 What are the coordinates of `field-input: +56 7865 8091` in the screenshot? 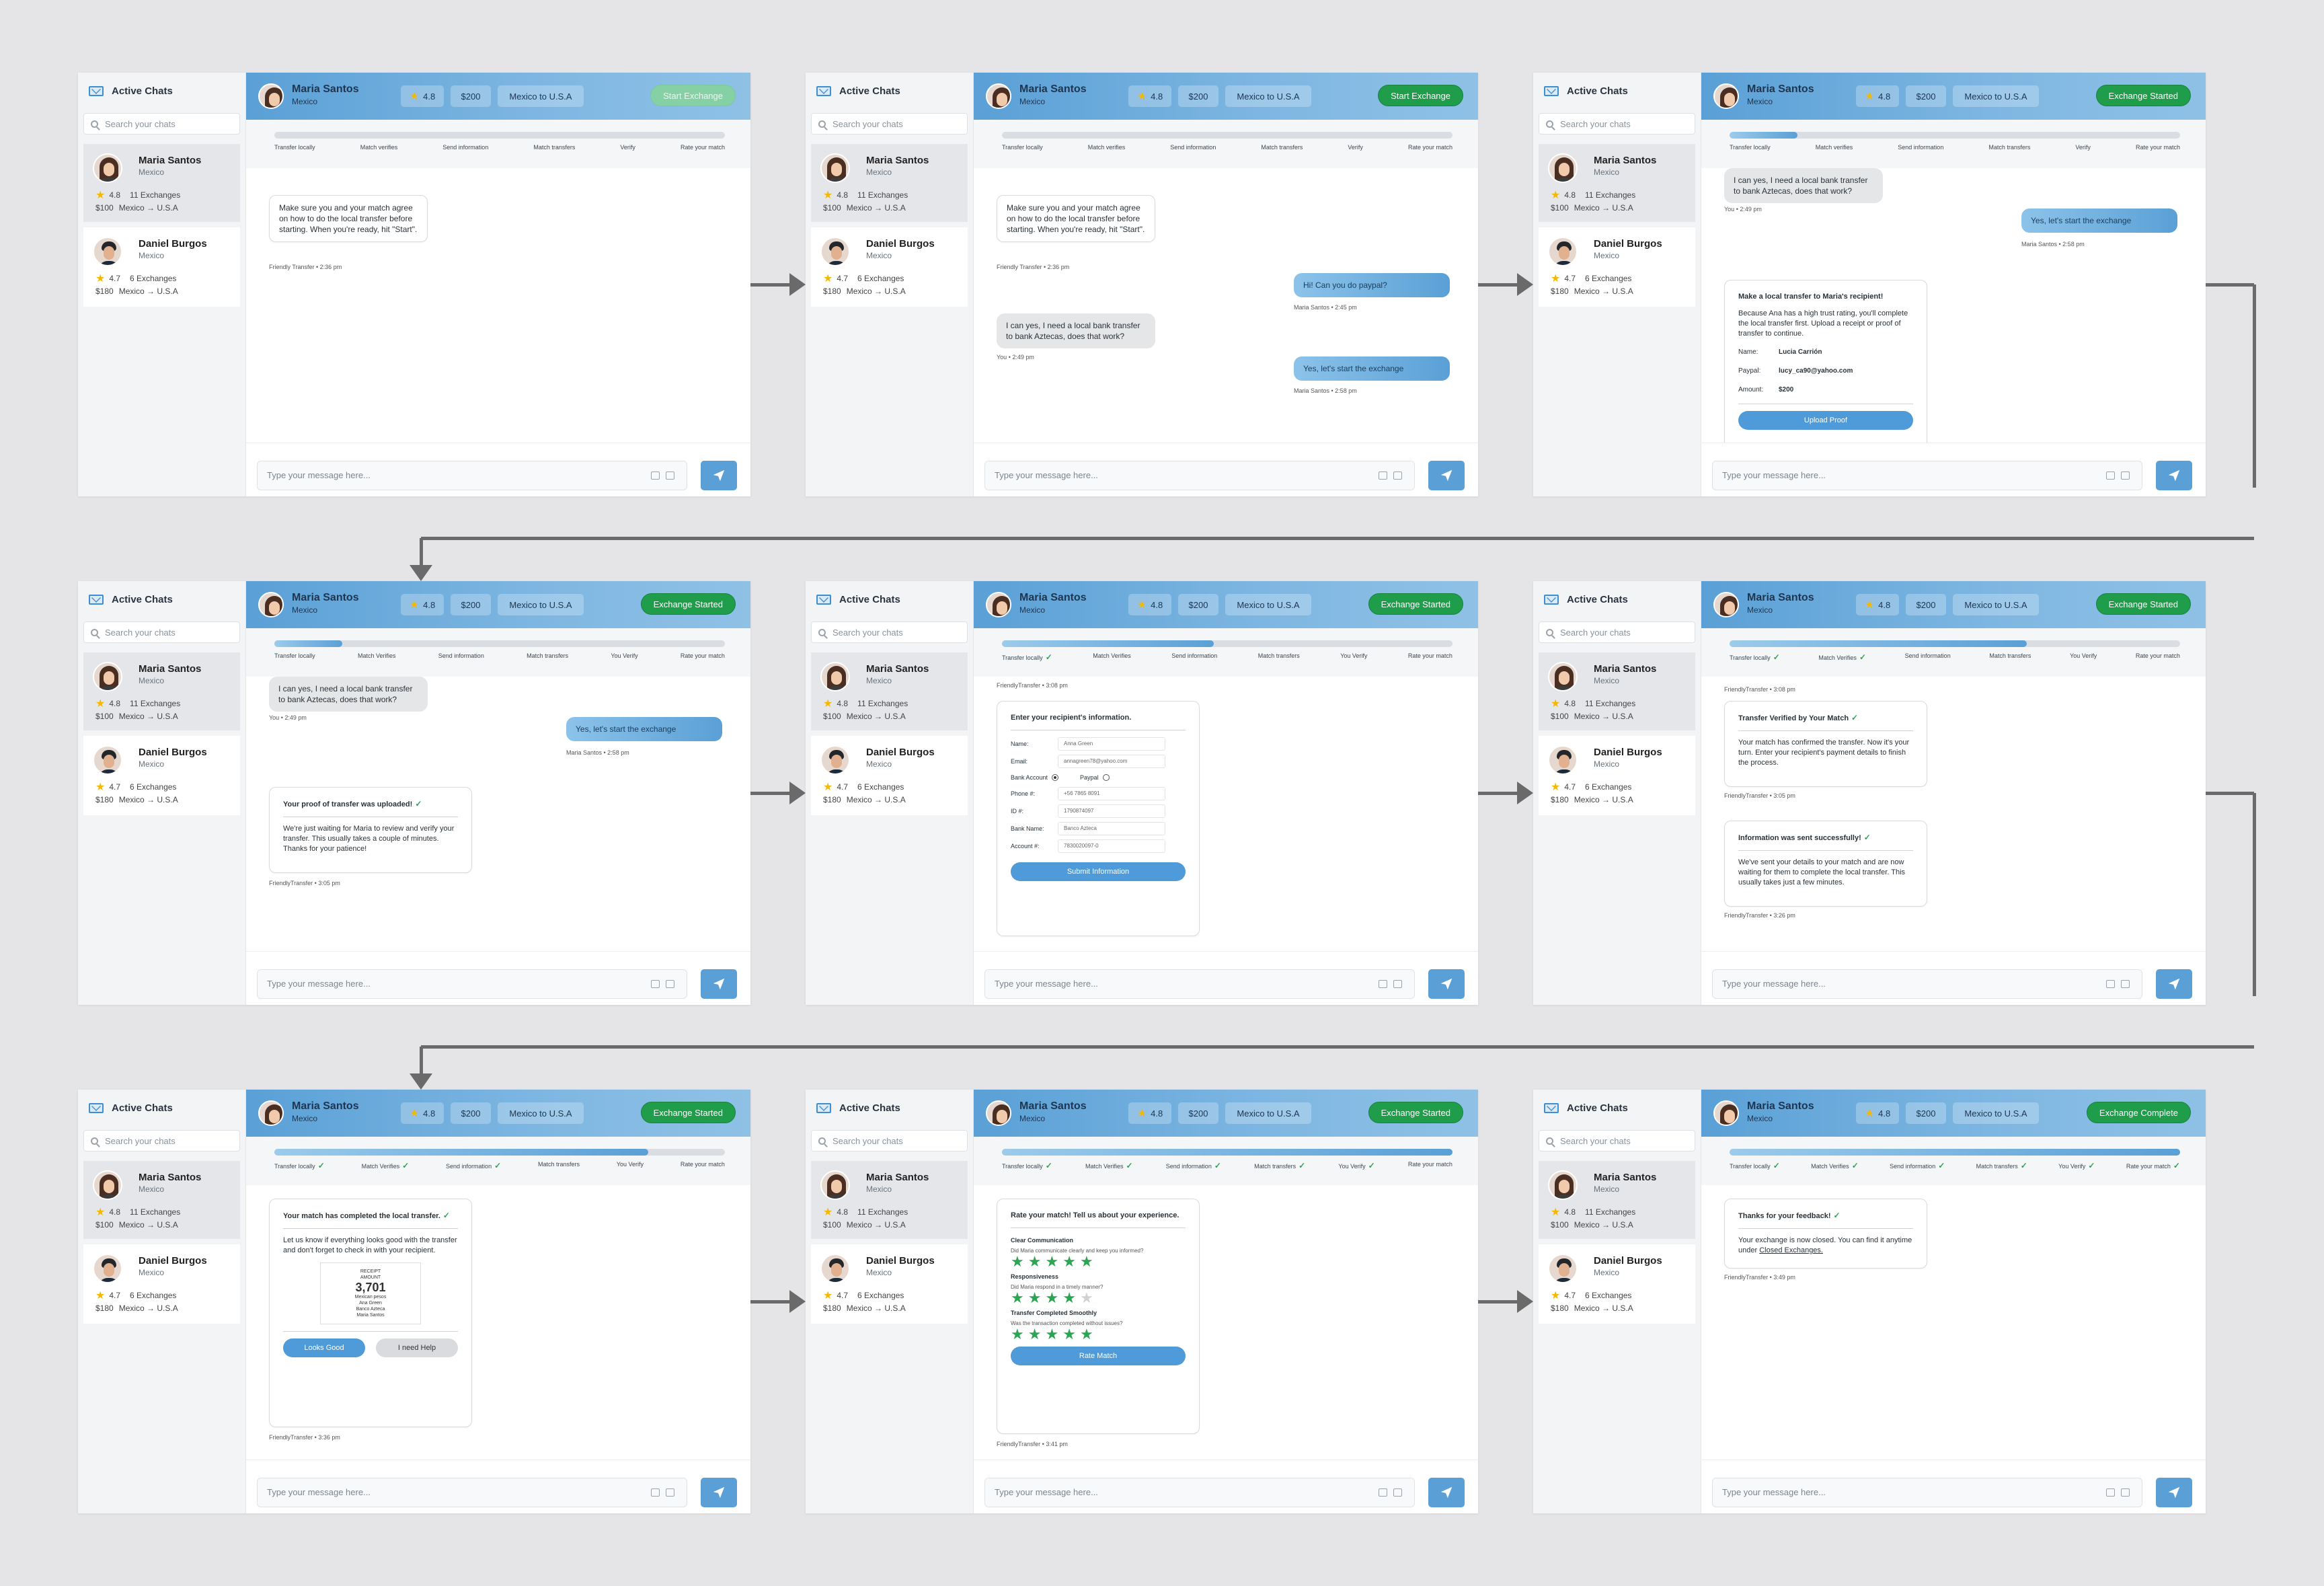 It's located at (1111, 793).